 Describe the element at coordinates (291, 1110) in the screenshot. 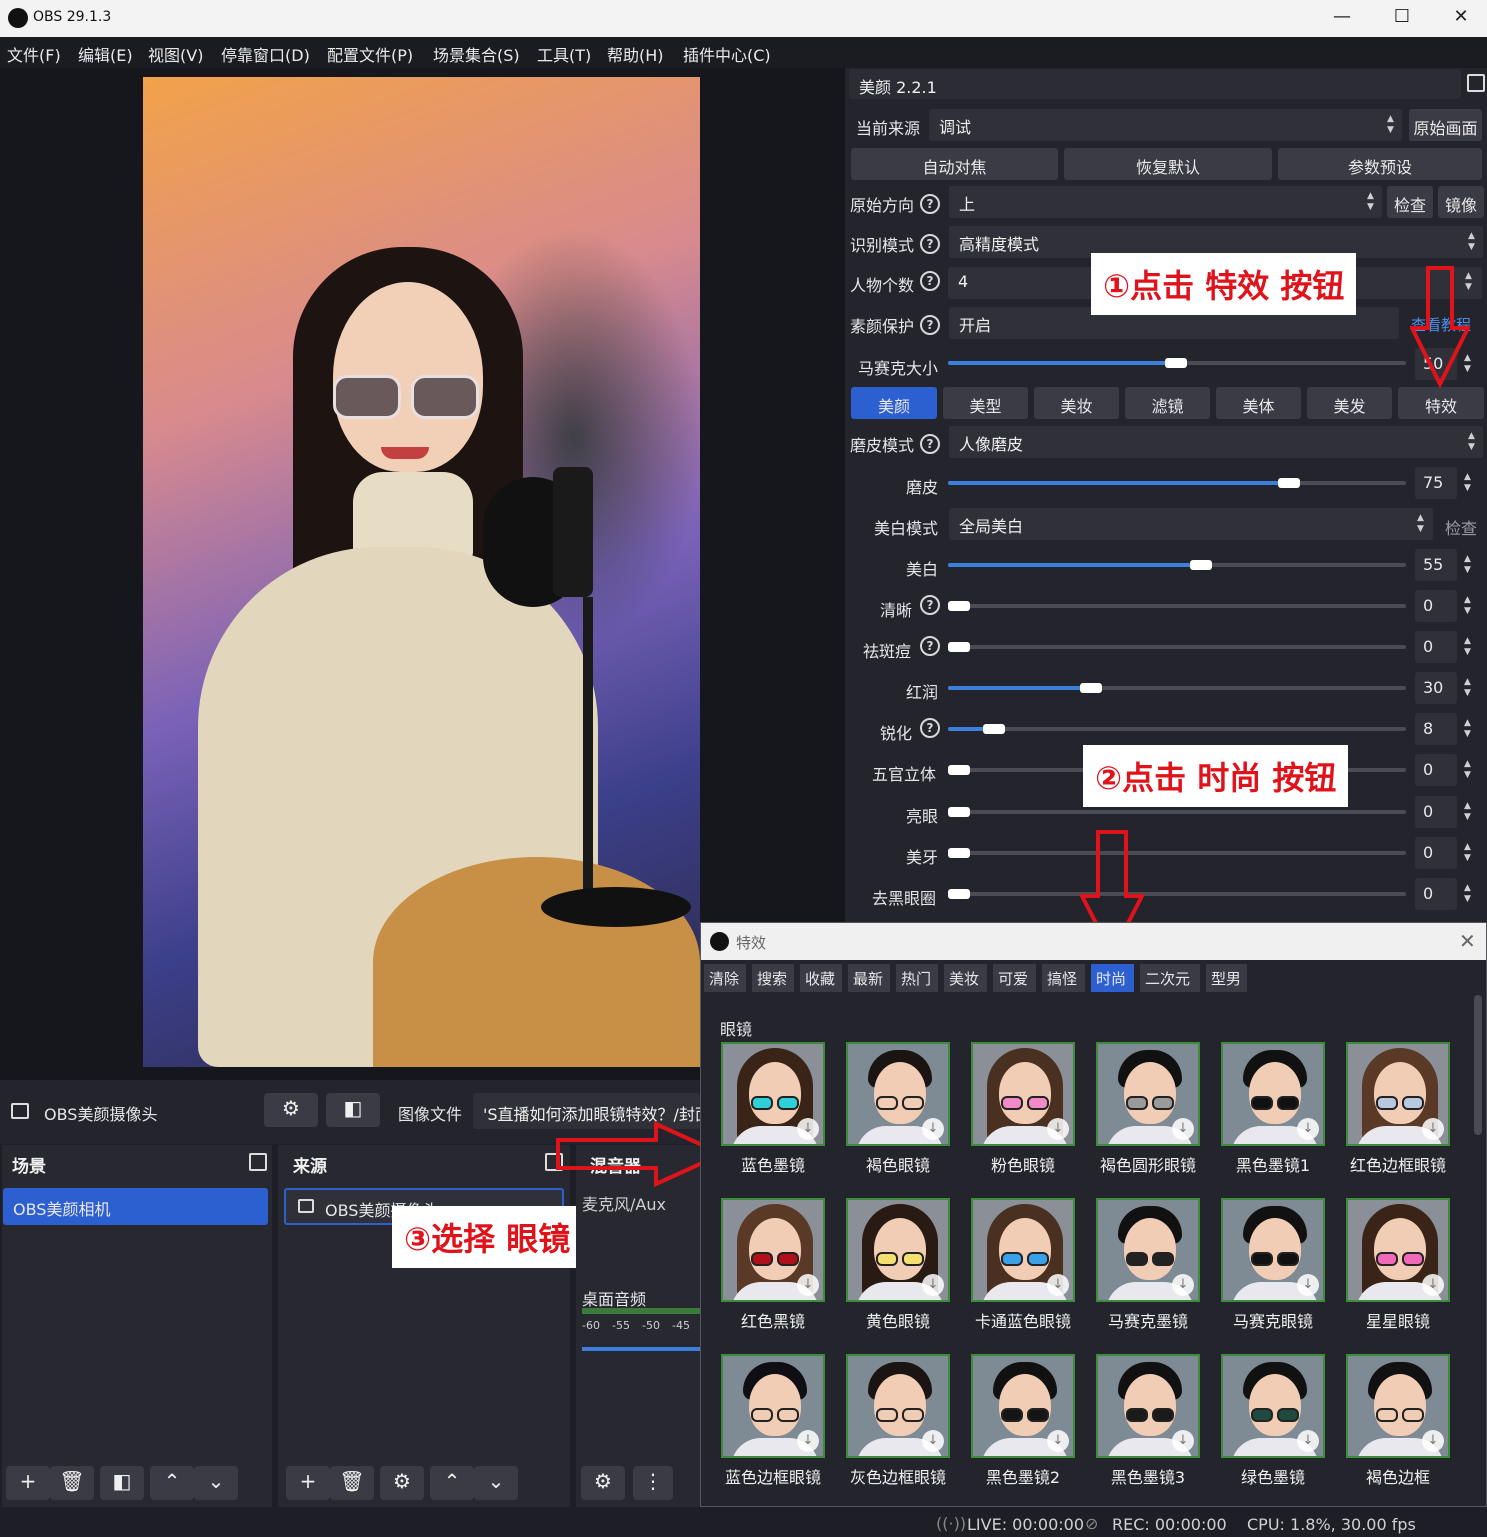

I see `source-settings-button: ⚙` at that location.